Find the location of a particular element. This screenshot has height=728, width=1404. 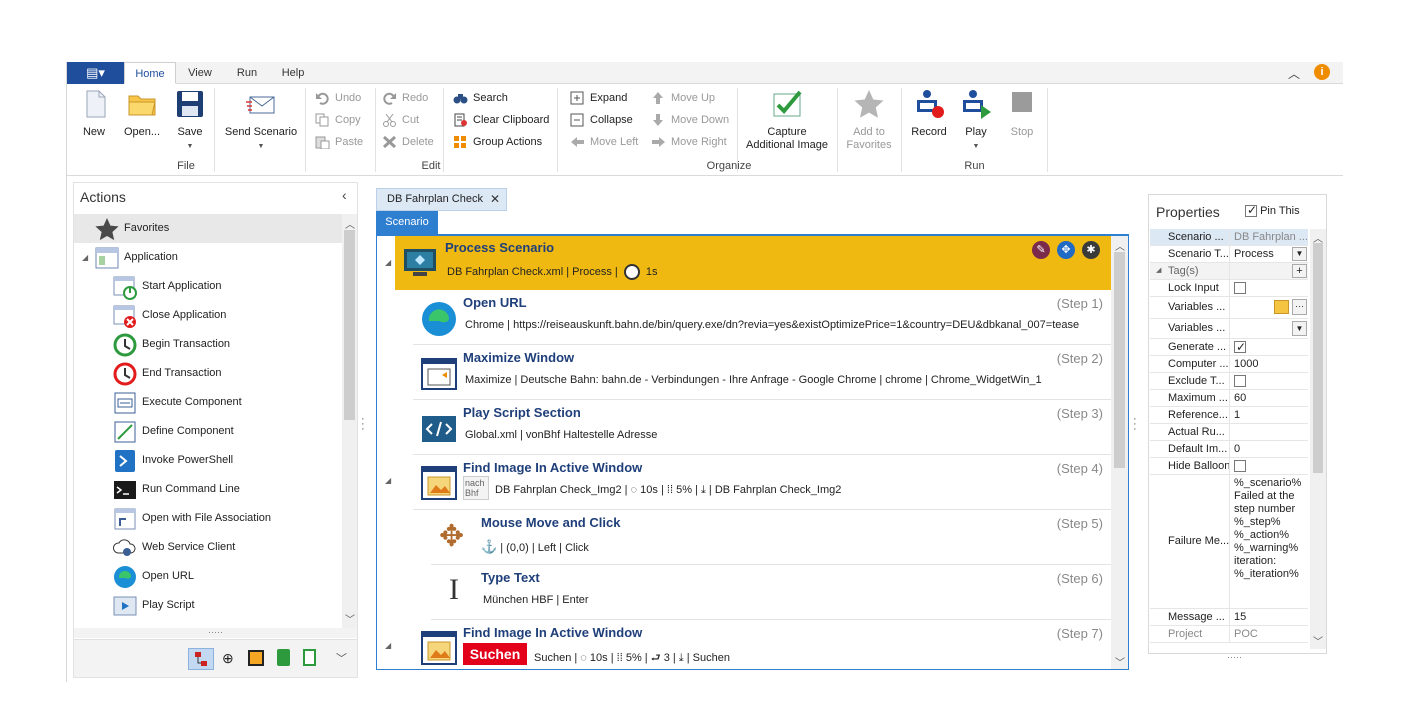

move-up-button: Move Up is located at coordinates (683, 98).